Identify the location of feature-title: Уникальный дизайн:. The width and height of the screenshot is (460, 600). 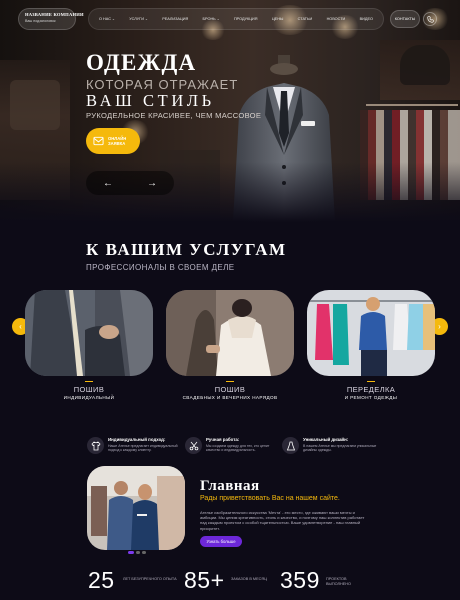
(326, 439).